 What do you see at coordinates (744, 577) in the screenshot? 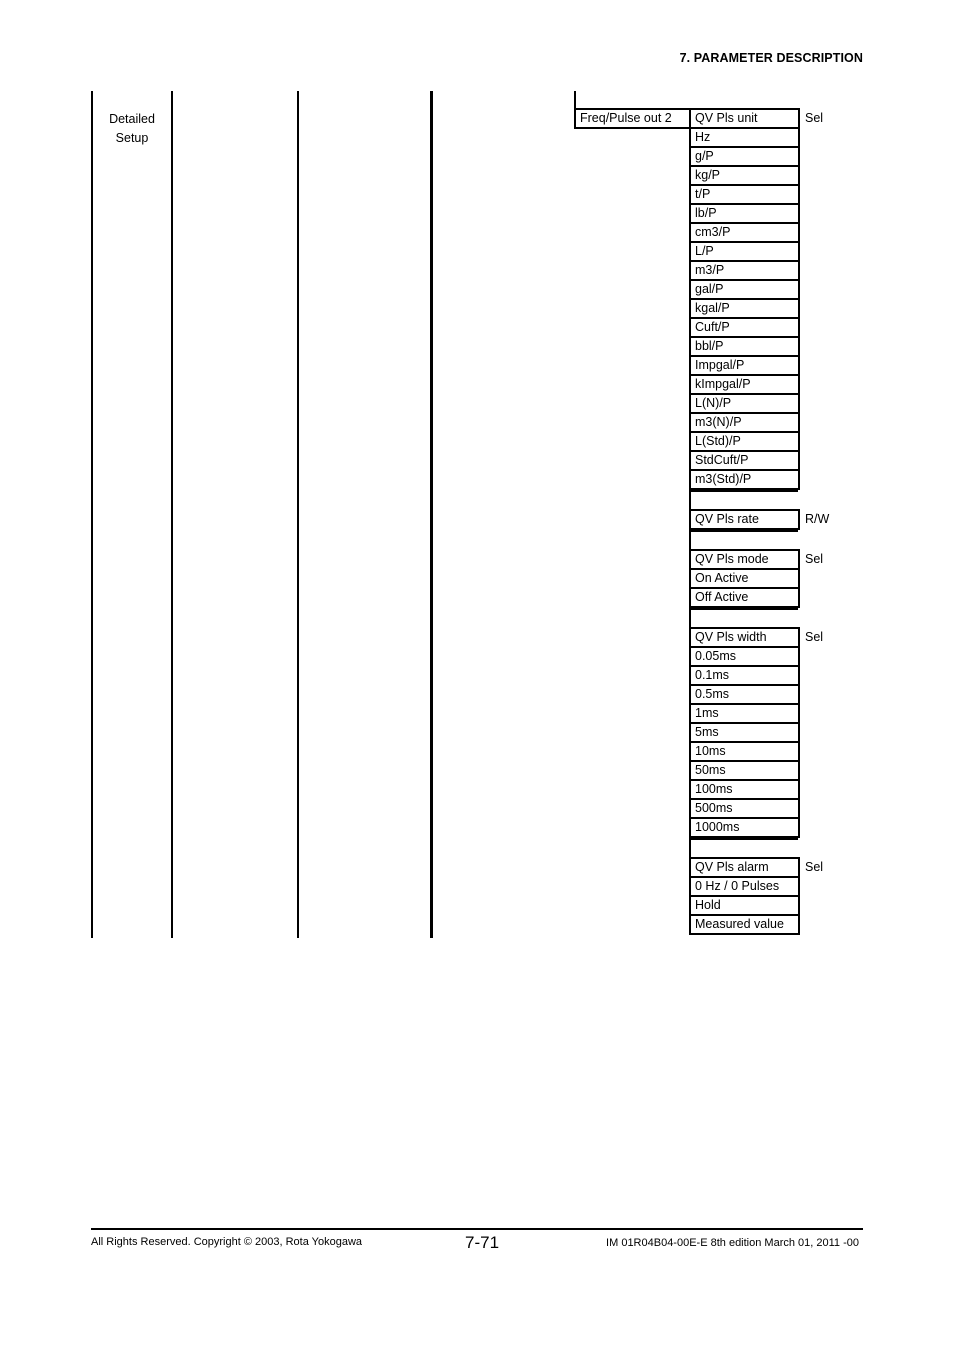
I see `option-item: On Active` at bounding box center [744, 577].